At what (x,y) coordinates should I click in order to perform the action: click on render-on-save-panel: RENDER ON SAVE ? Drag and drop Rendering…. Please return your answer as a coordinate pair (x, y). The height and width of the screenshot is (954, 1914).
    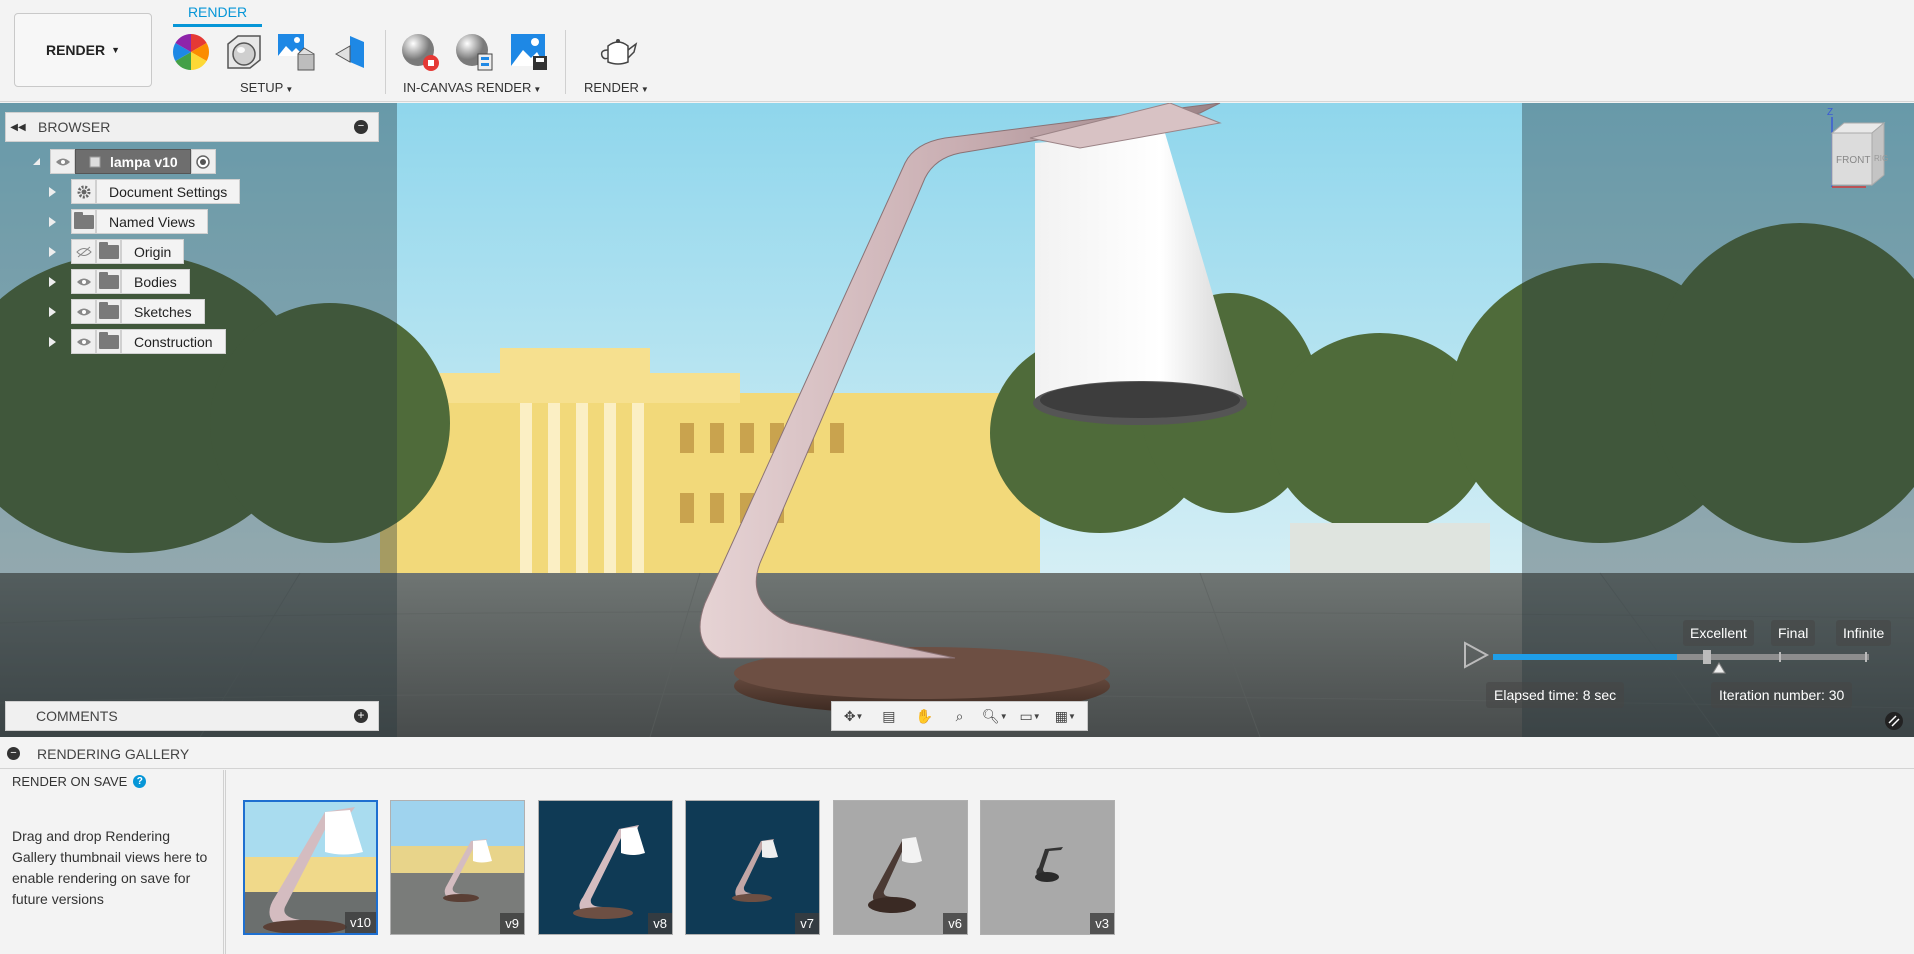
    Looking at the image, I should click on (113, 862).